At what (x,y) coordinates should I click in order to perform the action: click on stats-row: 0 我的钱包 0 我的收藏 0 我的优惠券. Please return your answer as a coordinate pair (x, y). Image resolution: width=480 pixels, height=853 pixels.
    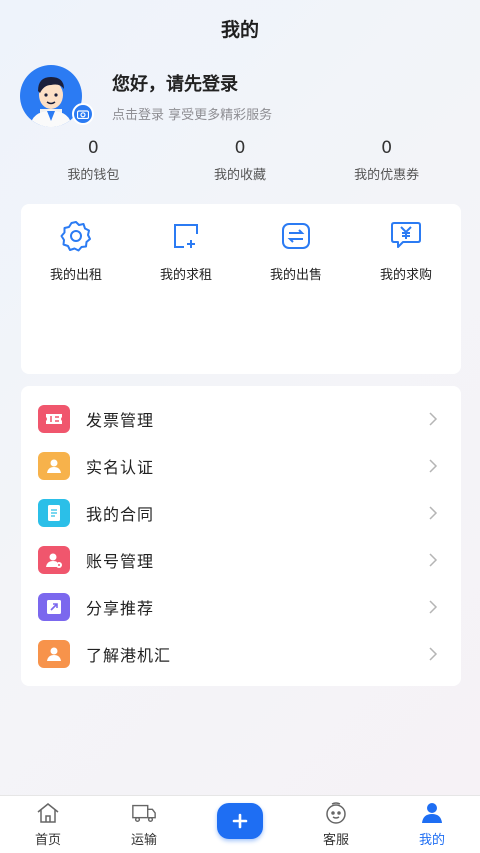
    Looking at the image, I should click on (240, 160).